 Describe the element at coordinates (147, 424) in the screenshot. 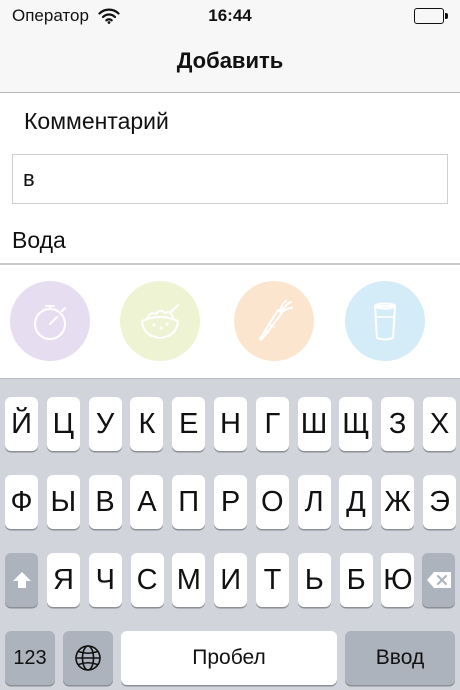

I see `key-К: К` at that location.